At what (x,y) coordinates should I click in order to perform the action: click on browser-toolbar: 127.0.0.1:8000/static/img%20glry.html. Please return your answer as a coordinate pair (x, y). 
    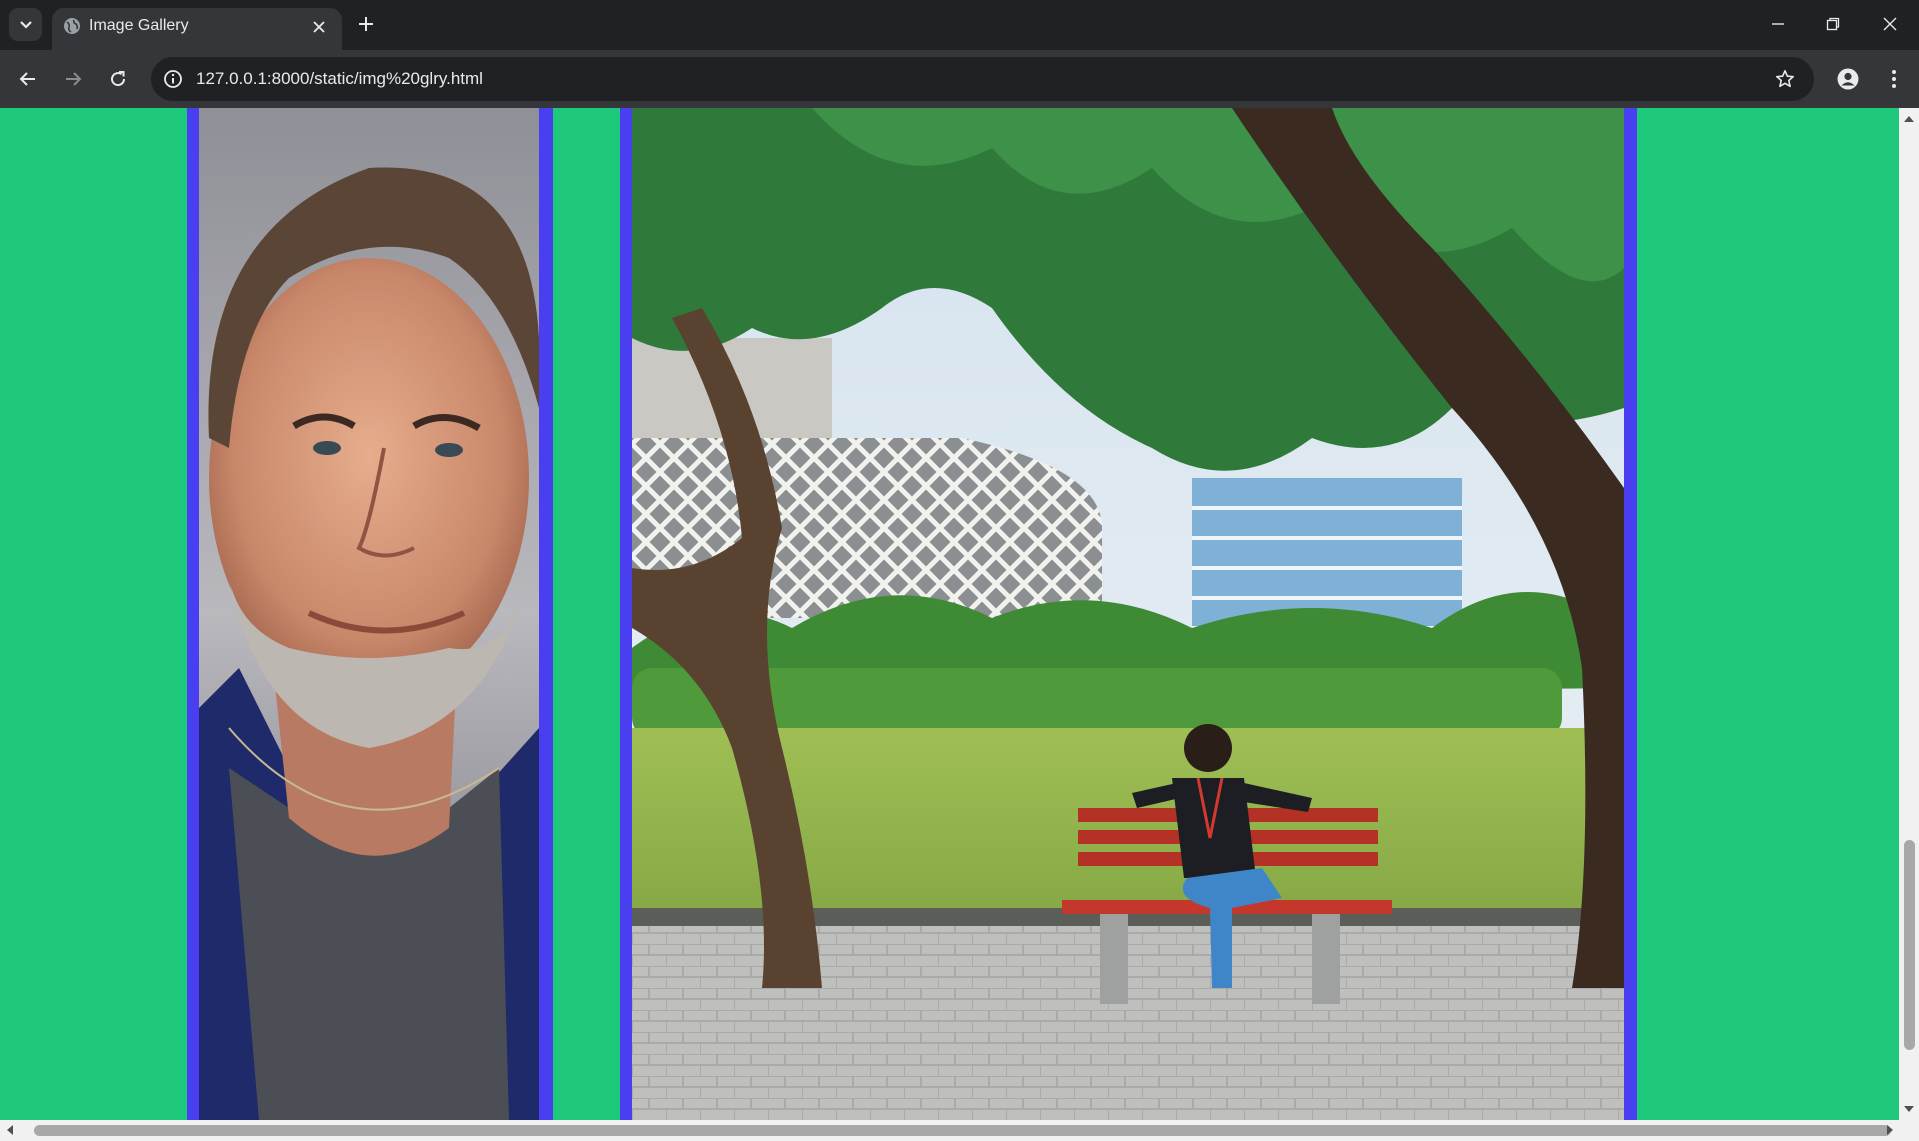
    Looking at the image, I should click on (959, 79).